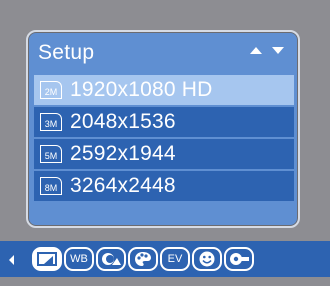 The height and width of the screenshot is (286, 330). What do you see at coordinates (123, 121) in the screenshot?
I see `resolution-label: 2048x1536` at bounding box center [123, 121].